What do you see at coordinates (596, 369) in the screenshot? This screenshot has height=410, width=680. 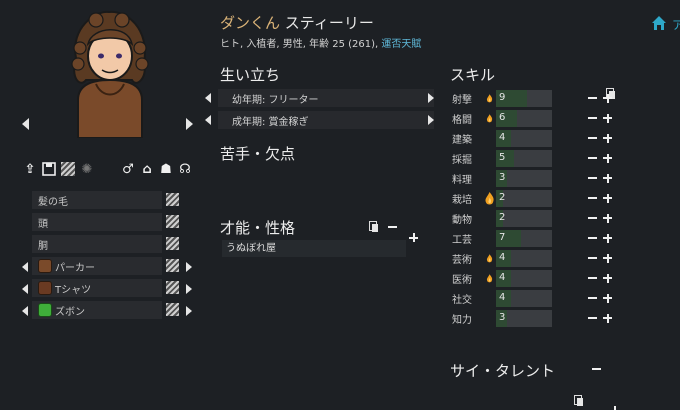 I see `remove-psytalent-button` at bounding box center [596, 369].